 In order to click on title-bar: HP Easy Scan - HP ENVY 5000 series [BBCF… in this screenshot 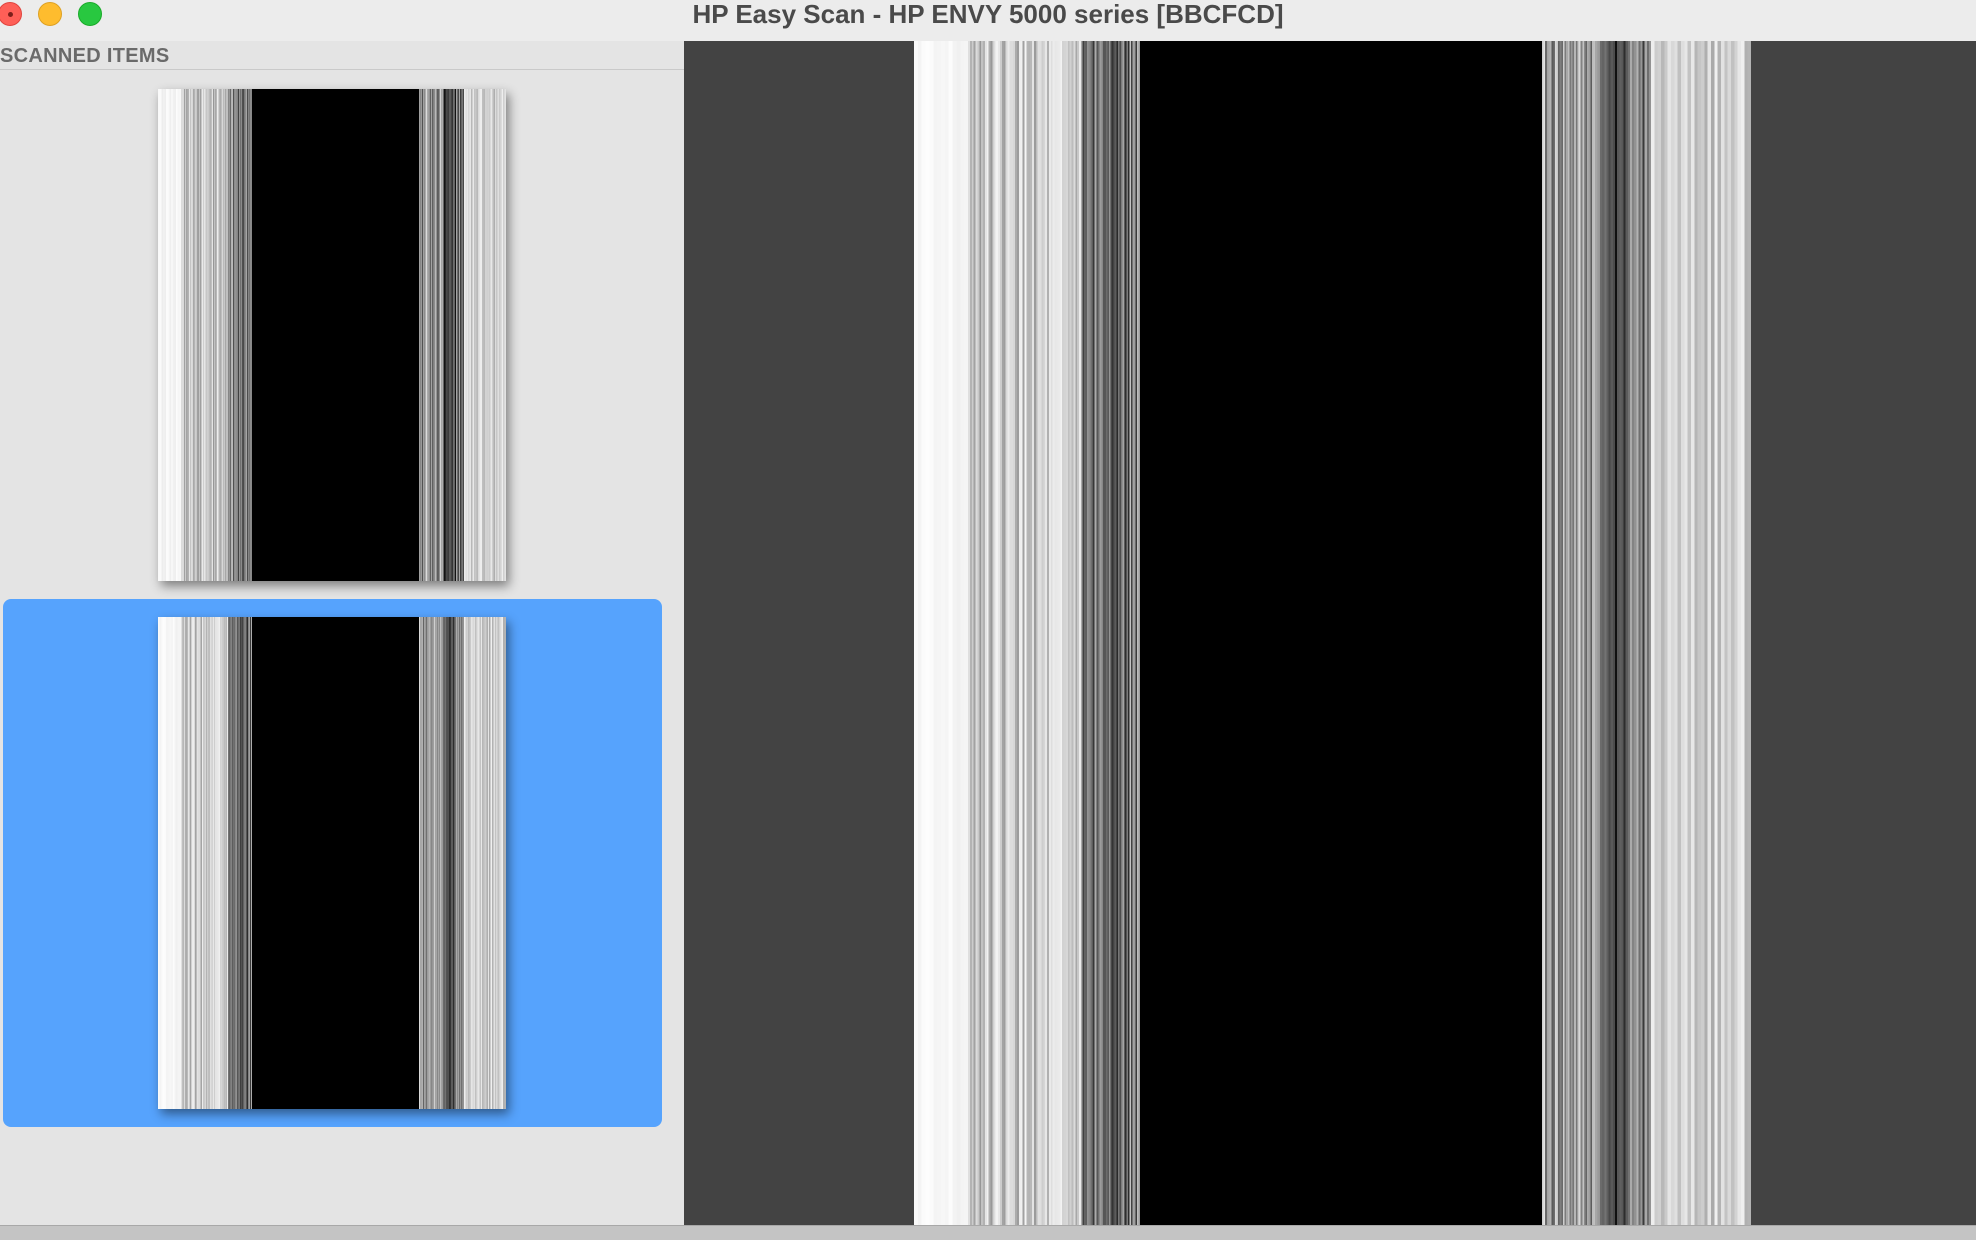, I will do `click(988, 21)`.